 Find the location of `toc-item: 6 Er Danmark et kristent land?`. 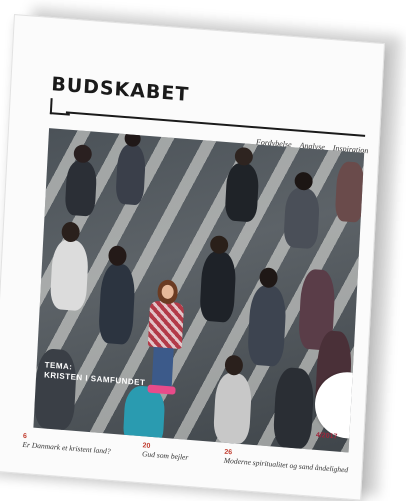

toc-item: 6 Er Danmark et kristent land? is located at coordinates (66, 444).